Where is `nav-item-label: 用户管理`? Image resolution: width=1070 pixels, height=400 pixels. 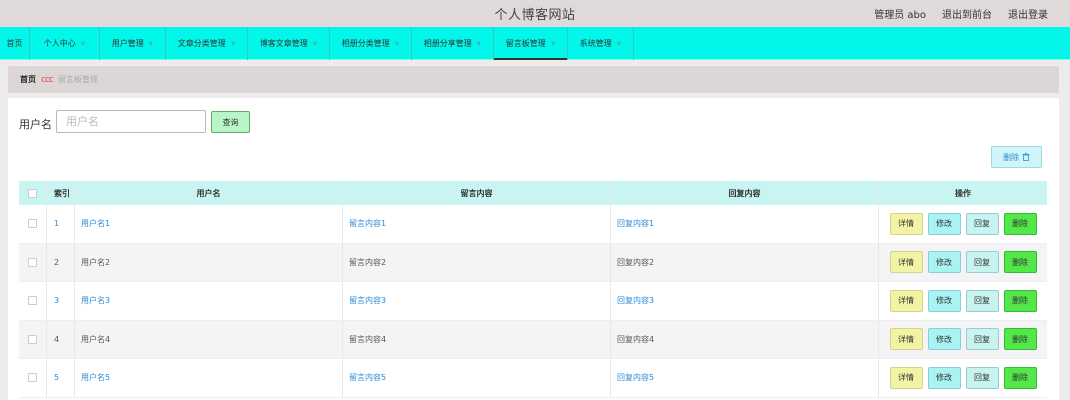
nav-item-label: 用户管理 is located at coordinates (127, 43).